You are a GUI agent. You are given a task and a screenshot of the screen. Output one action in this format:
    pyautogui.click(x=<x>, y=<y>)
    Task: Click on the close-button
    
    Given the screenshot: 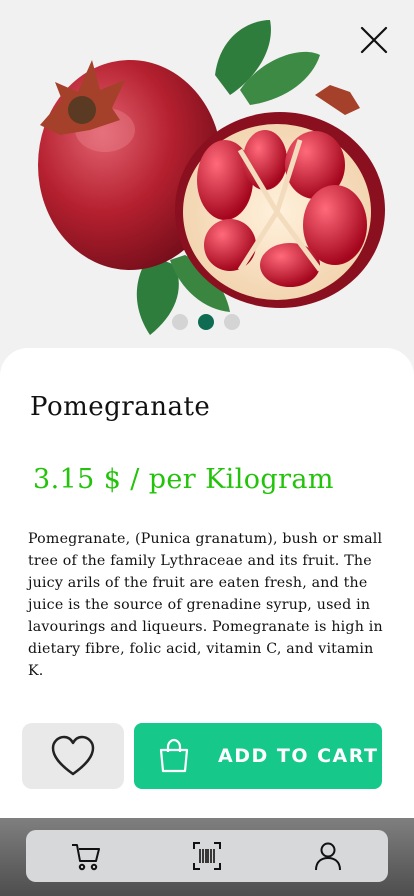 What is the action you would take?
    pyautogui.click(x=374, y=40)
    